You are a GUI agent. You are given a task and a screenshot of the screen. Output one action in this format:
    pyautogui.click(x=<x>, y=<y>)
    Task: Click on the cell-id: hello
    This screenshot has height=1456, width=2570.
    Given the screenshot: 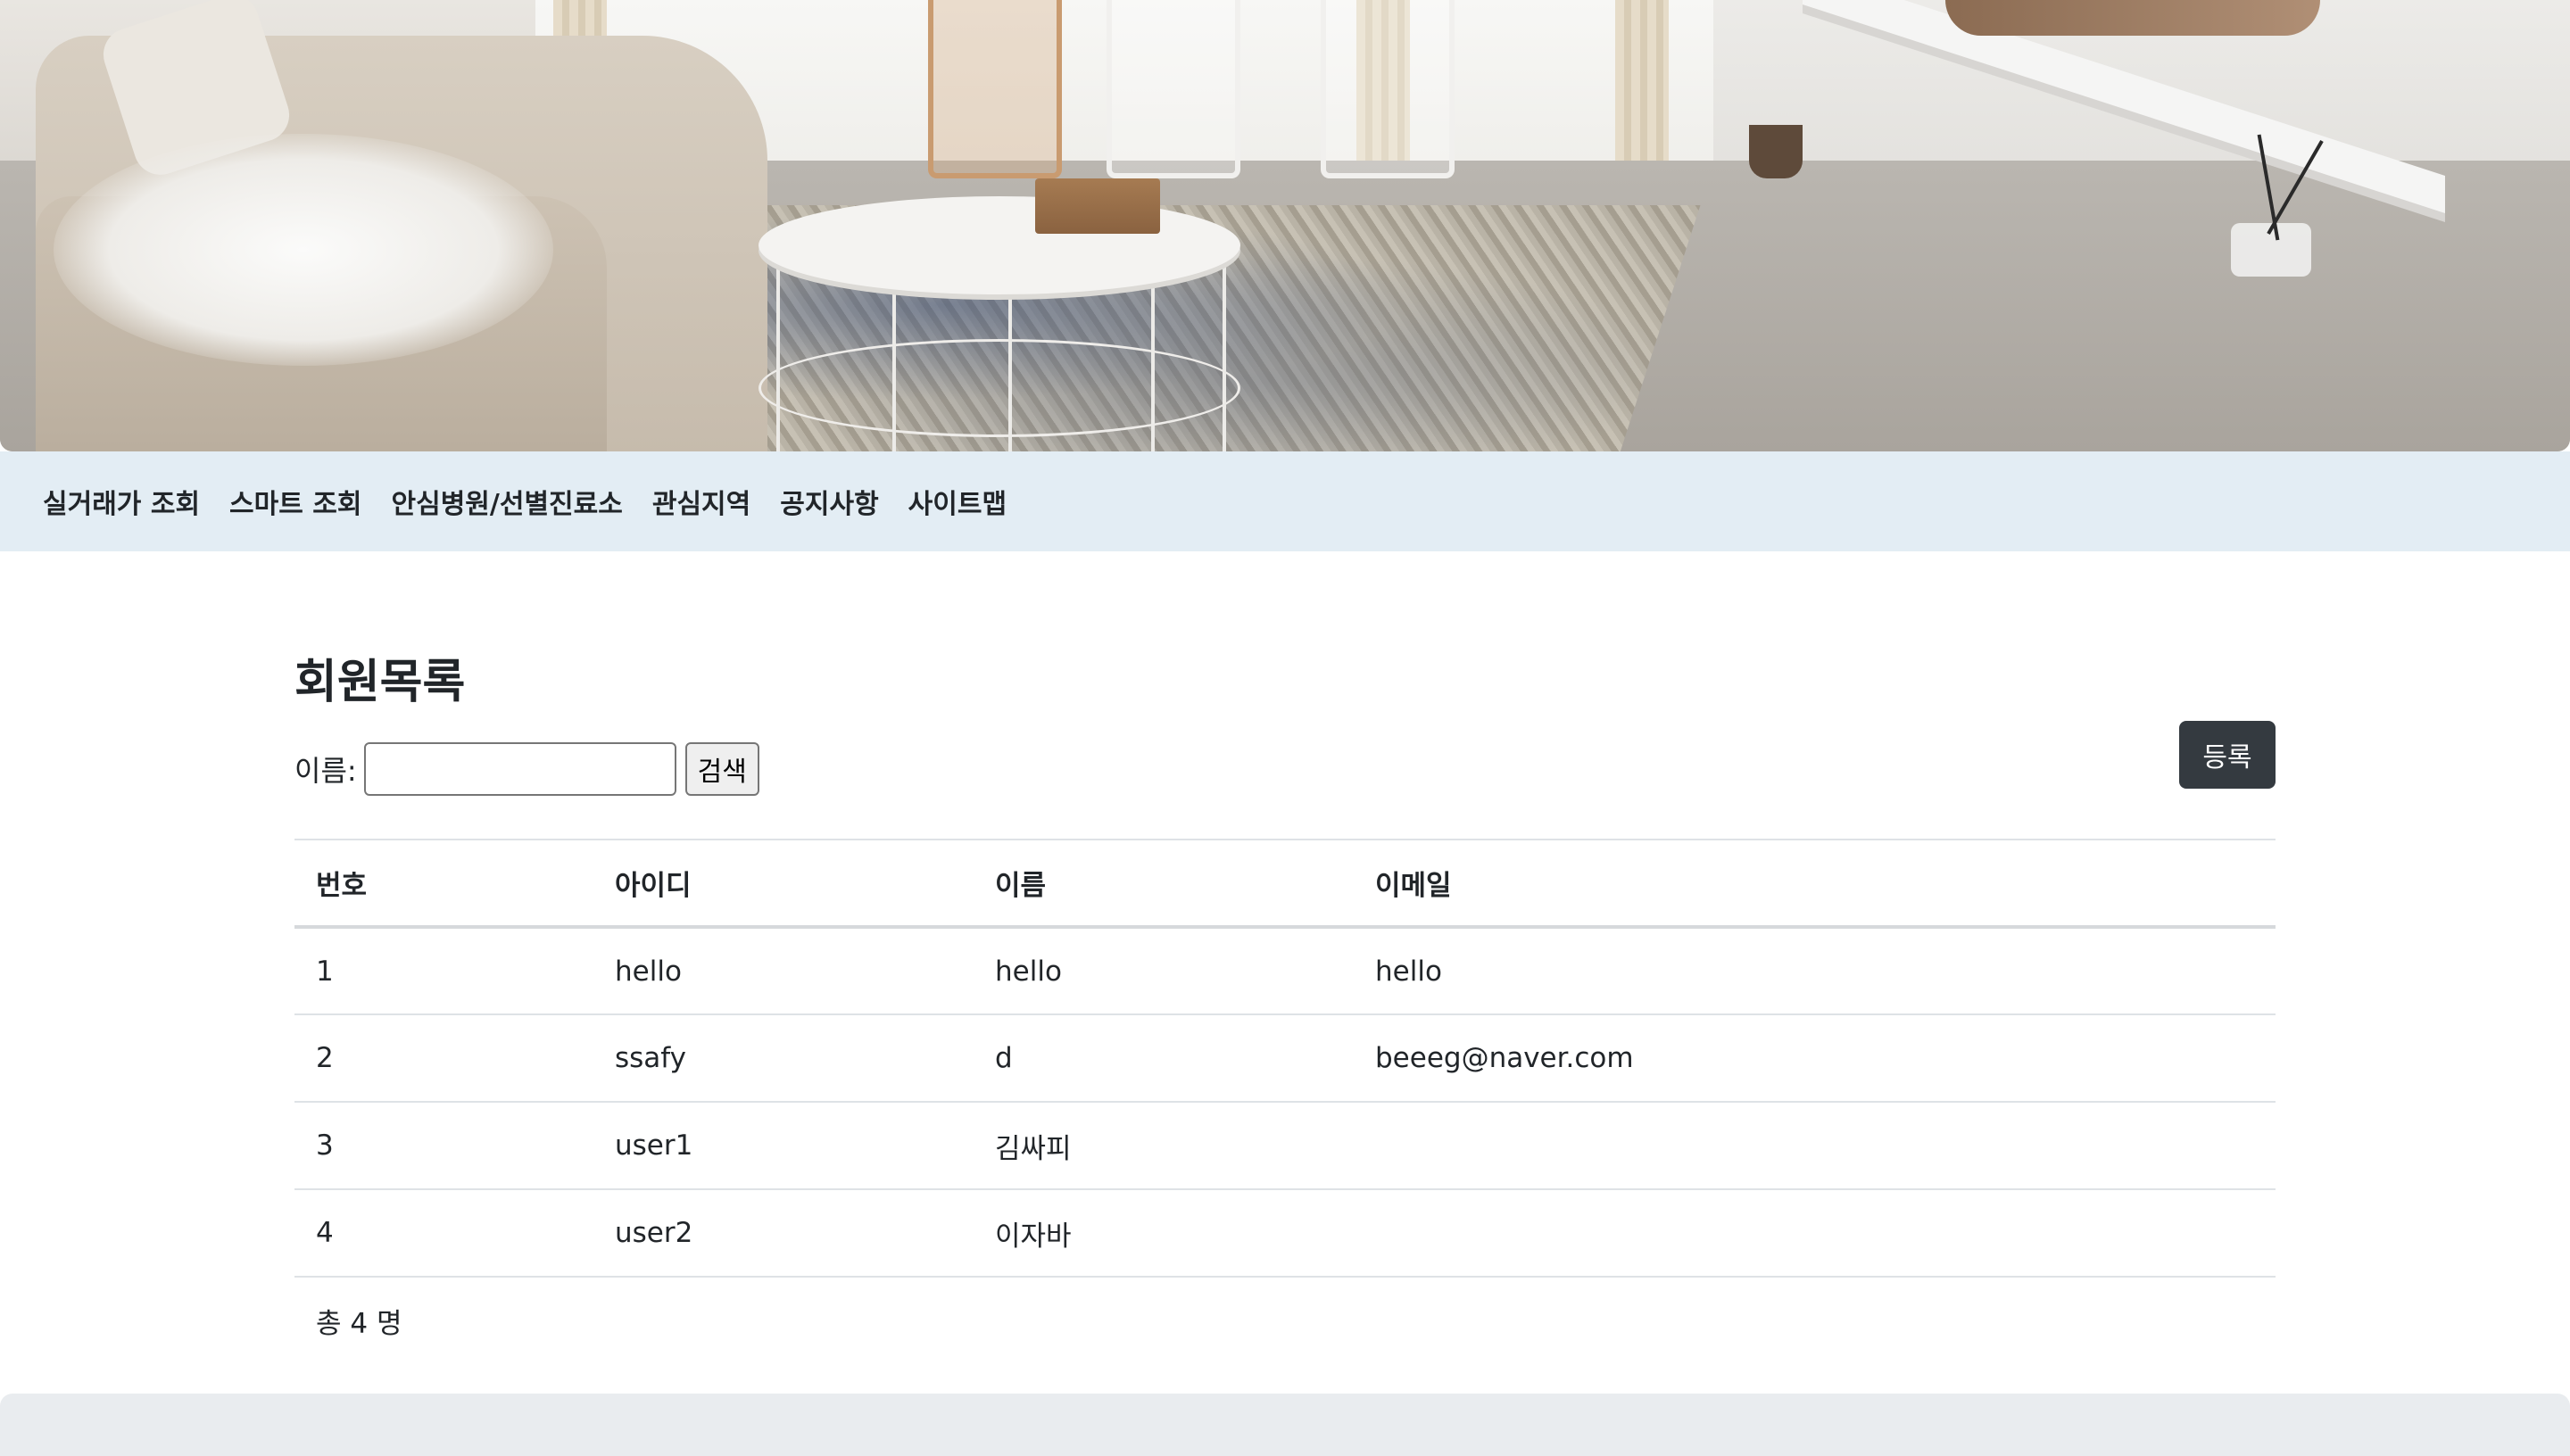 What is the action you would take?
    pyautogui.click(x=648, y=972)
    